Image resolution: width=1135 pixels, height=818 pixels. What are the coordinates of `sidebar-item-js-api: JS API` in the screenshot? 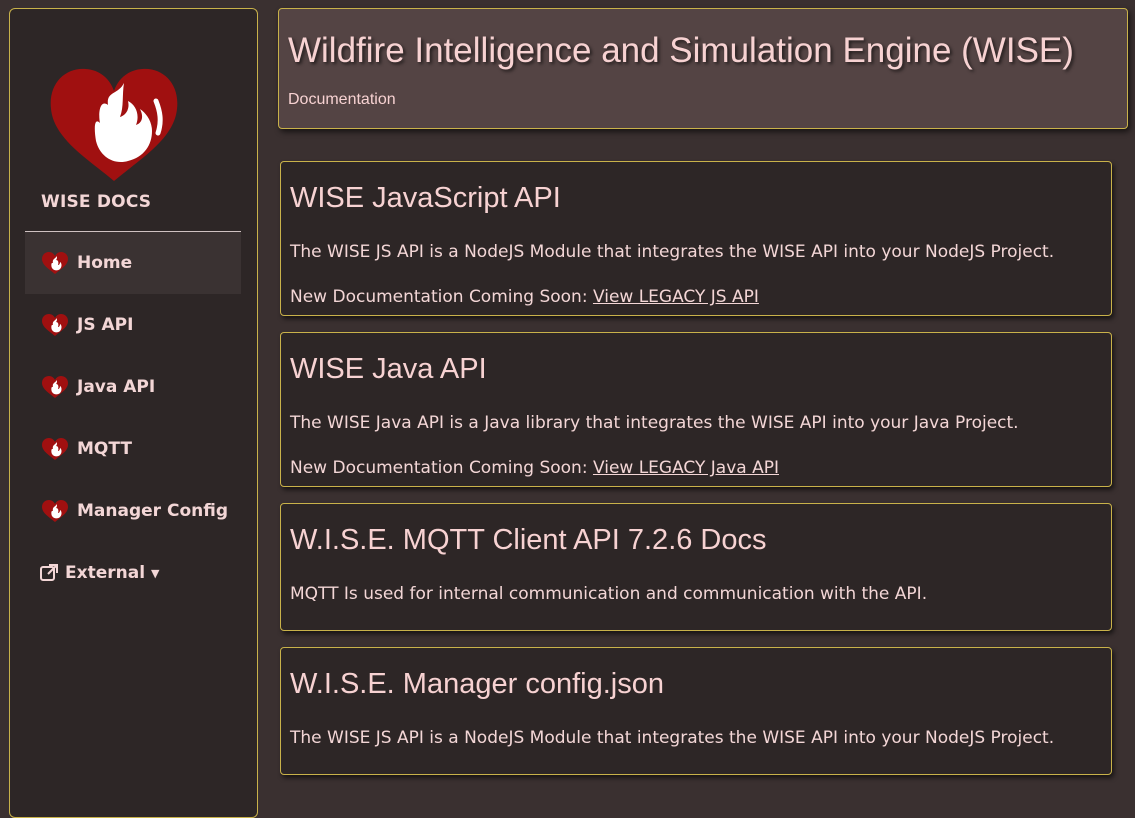 It's located at (133, 325).